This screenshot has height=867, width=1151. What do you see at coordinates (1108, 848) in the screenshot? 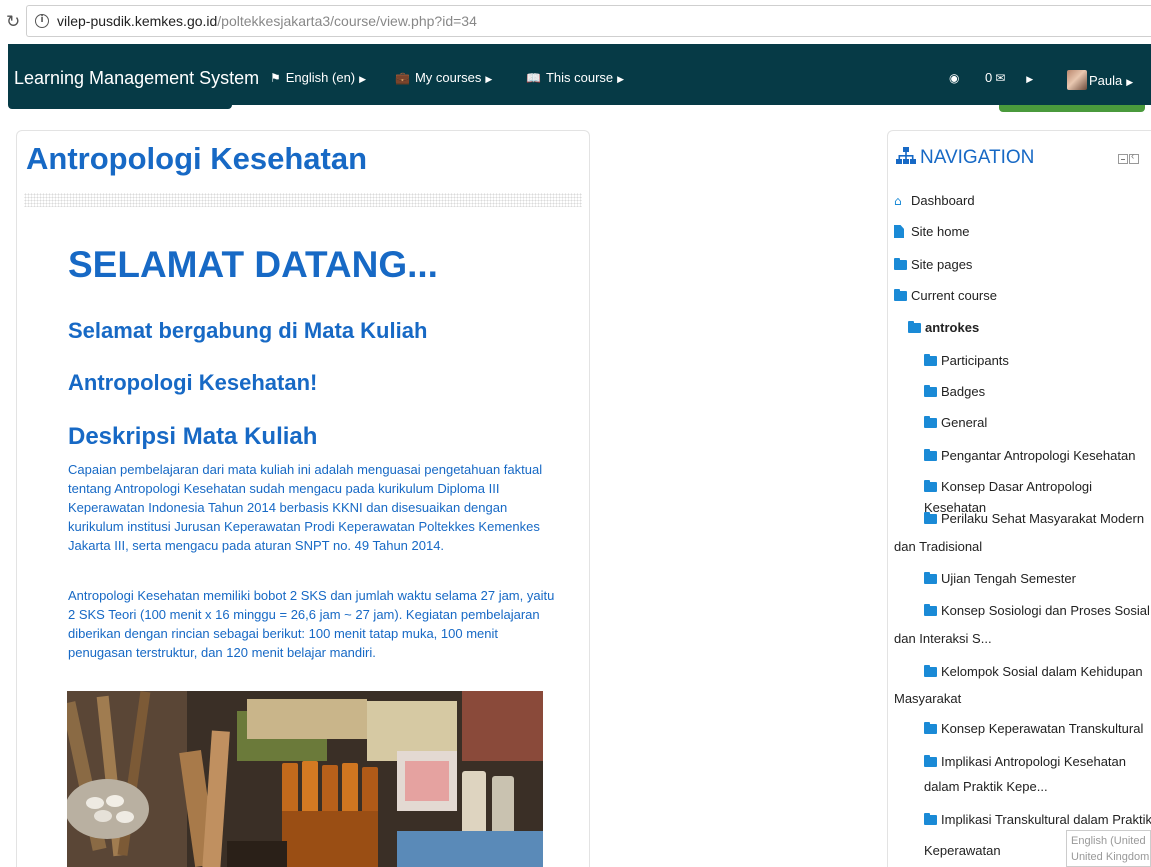
I see `language-tooltip: English (United United Kingdom` at bounding box center [1108, 848].